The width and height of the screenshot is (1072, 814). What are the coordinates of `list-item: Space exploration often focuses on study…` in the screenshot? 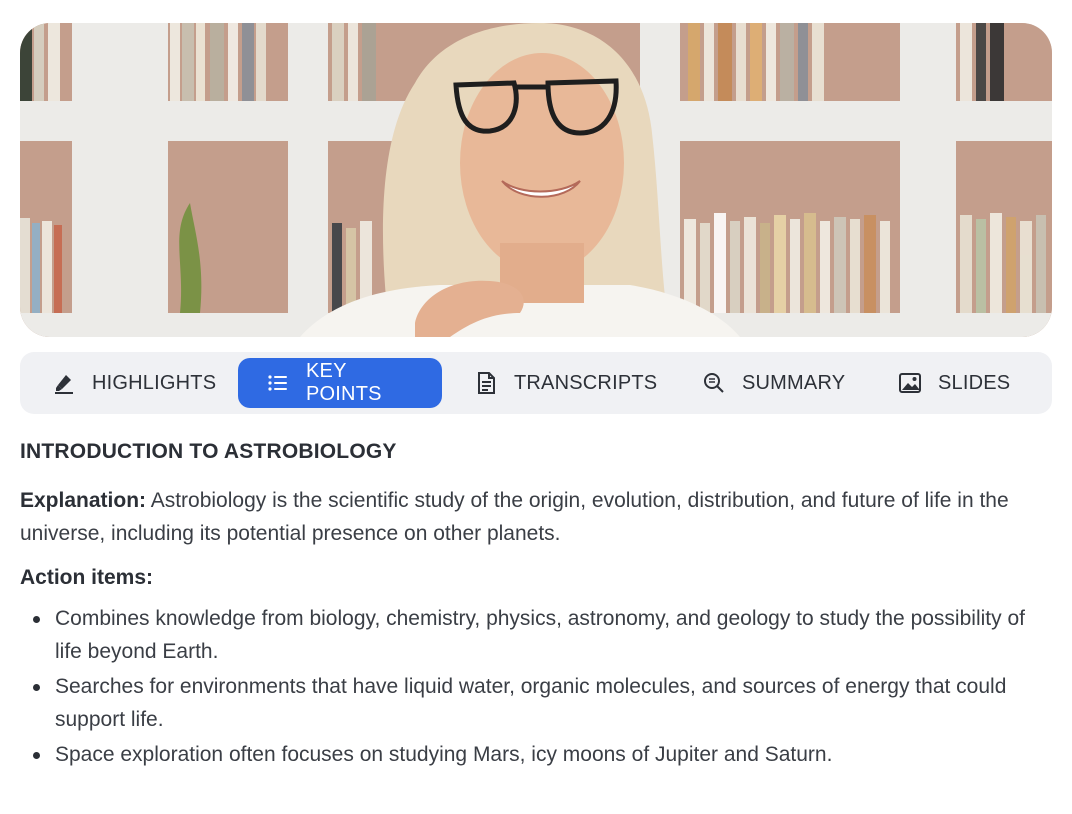 It's located at (537, 754).